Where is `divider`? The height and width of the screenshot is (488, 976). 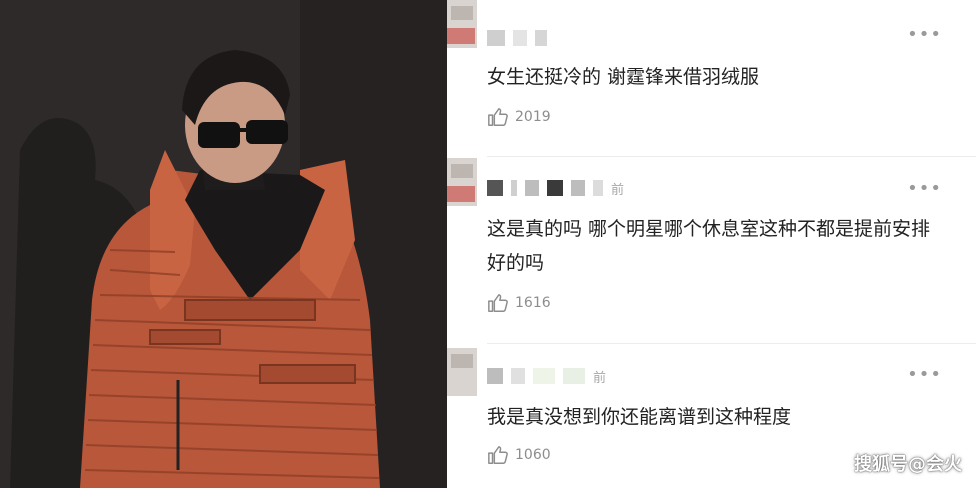
divider is located at coordinates (731, 156).